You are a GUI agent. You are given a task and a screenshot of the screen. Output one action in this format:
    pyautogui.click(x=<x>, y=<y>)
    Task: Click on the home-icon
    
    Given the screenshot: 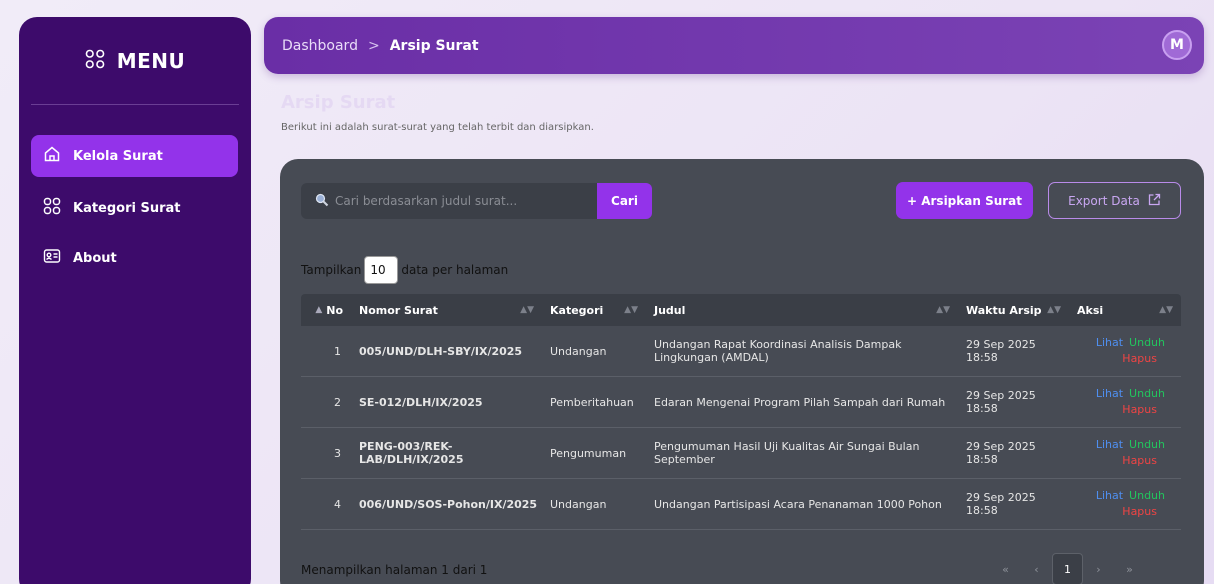 What is the action you would take?
    pyautogui.click(x=52, y=156)
    